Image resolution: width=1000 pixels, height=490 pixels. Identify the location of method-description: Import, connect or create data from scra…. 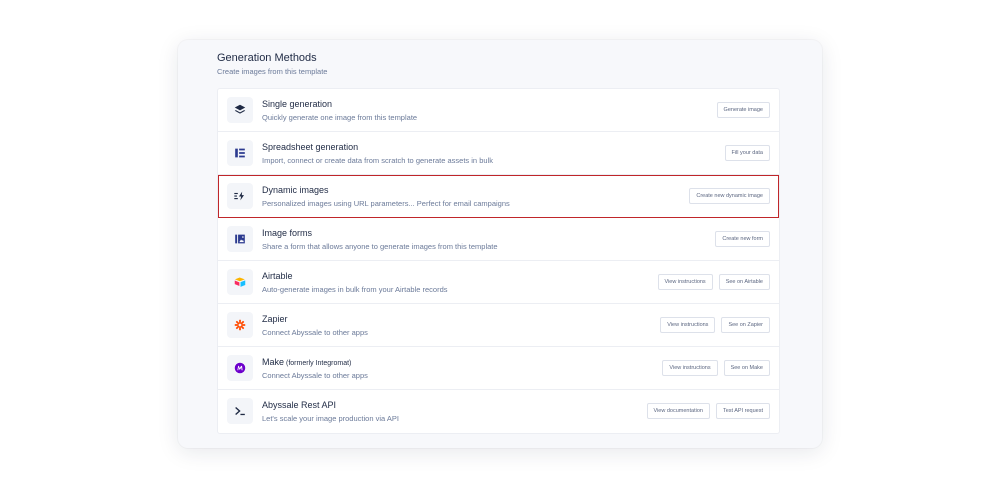
(377, 160).